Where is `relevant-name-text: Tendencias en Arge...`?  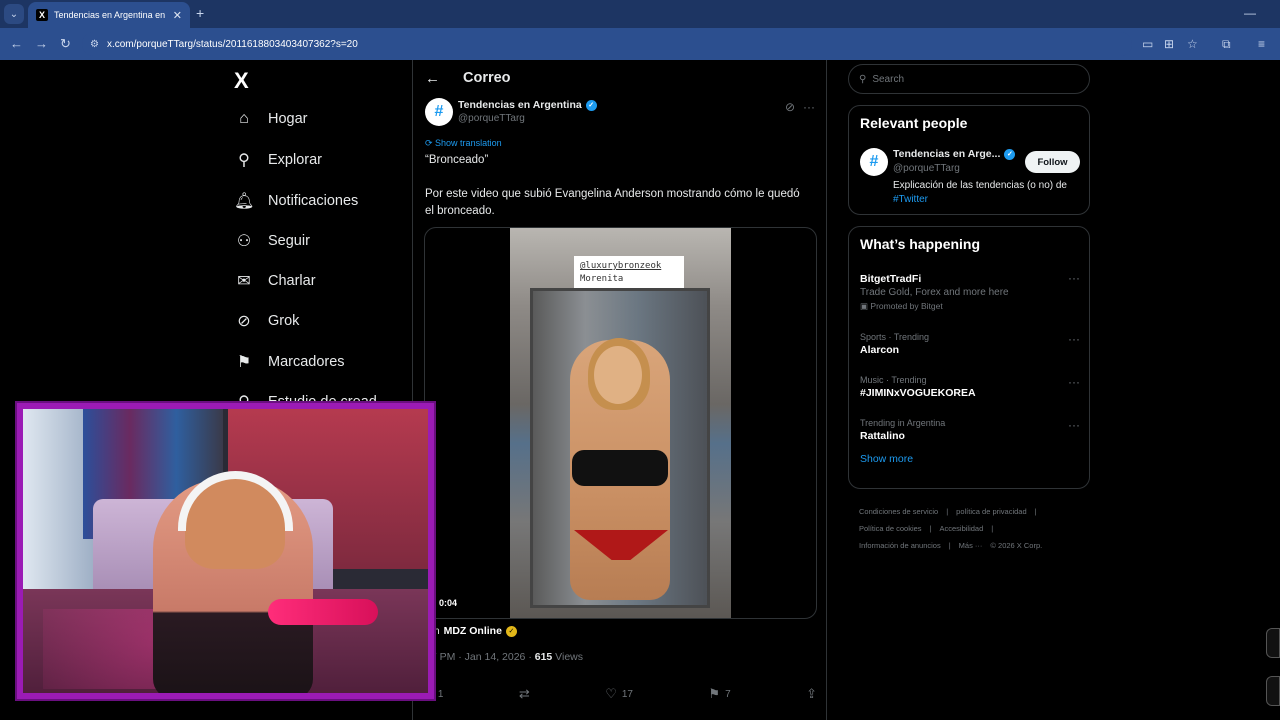
relevant-name-text: Tendencias en Arge... is located at coordinates (947, 154).